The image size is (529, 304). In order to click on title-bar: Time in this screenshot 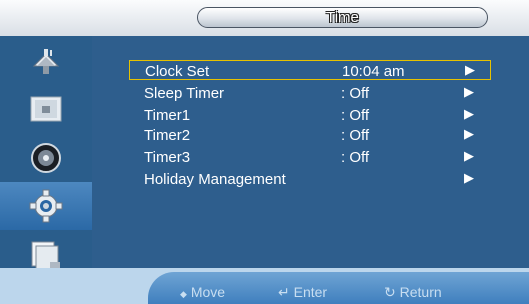, I will do `click(264, 18)`.